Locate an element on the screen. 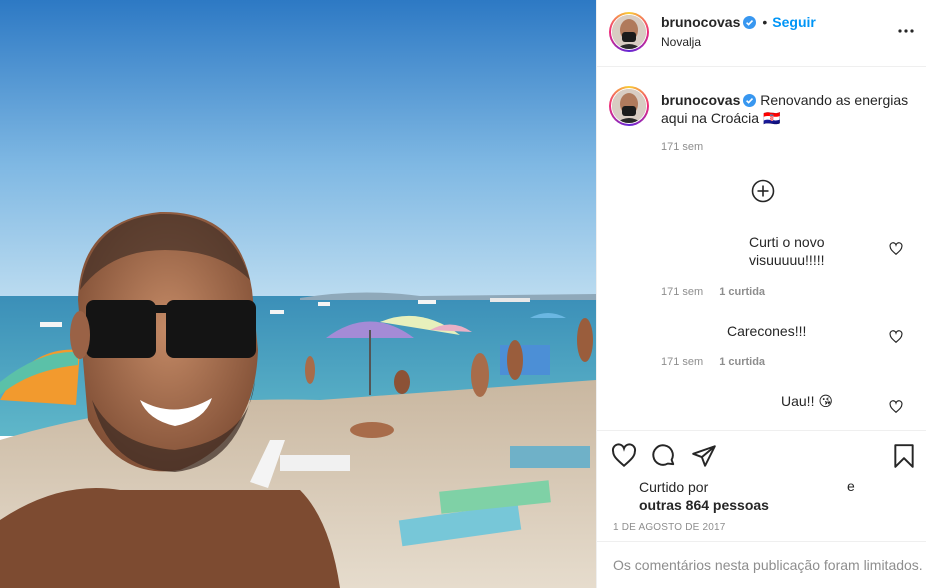 Image resolution: width=926 pixels, height=588 pixels. bookmark-icon is located at coordinates (904, 456).